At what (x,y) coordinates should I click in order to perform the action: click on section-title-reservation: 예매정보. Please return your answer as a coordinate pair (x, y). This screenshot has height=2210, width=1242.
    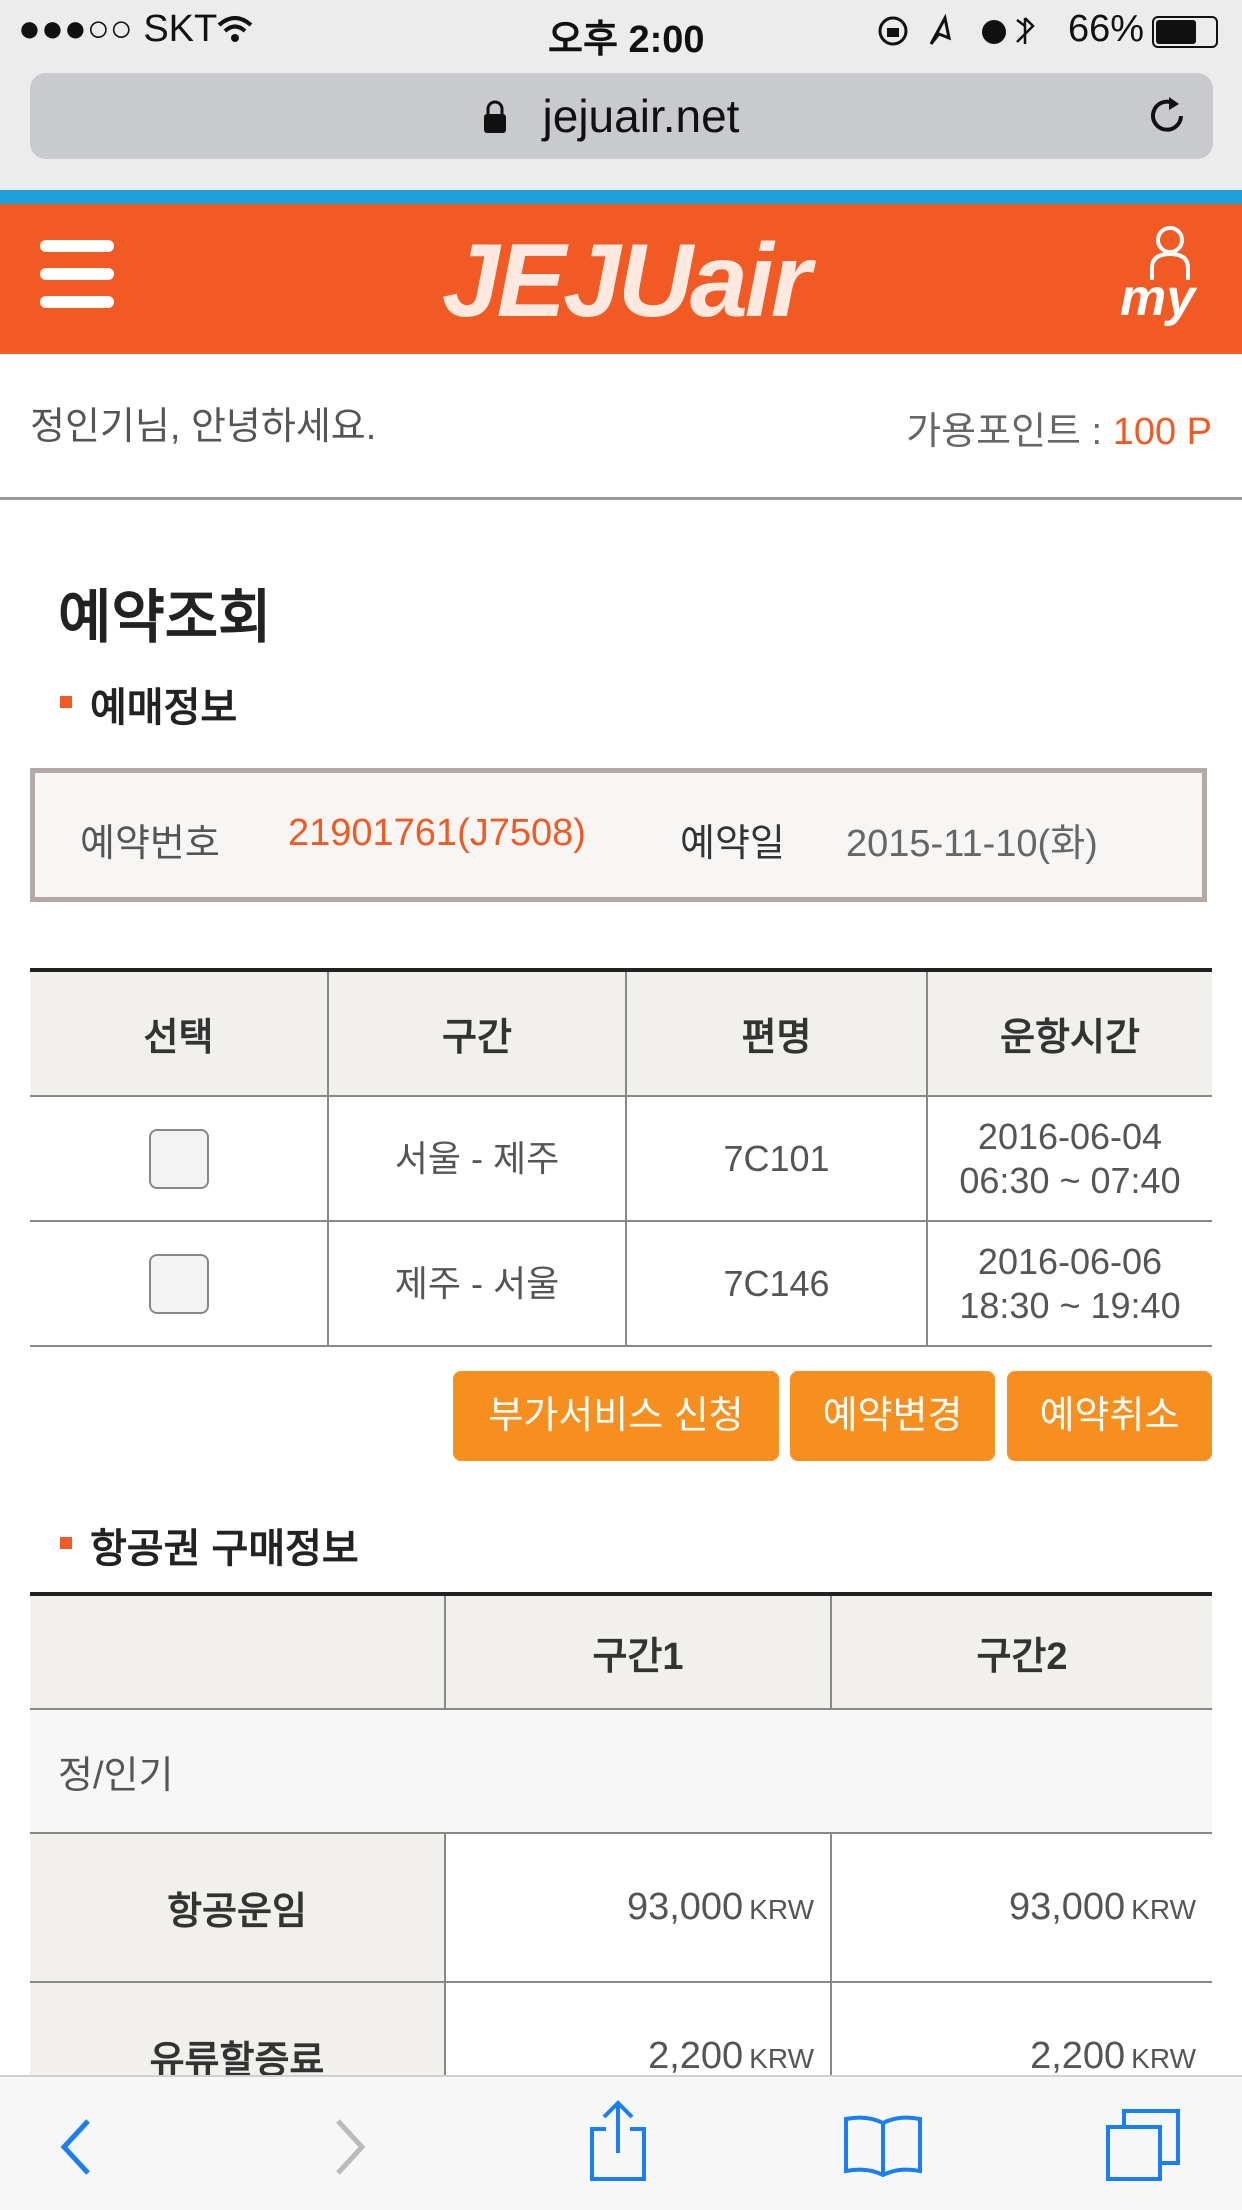
    Looking at the image, I should click on (164, 708).